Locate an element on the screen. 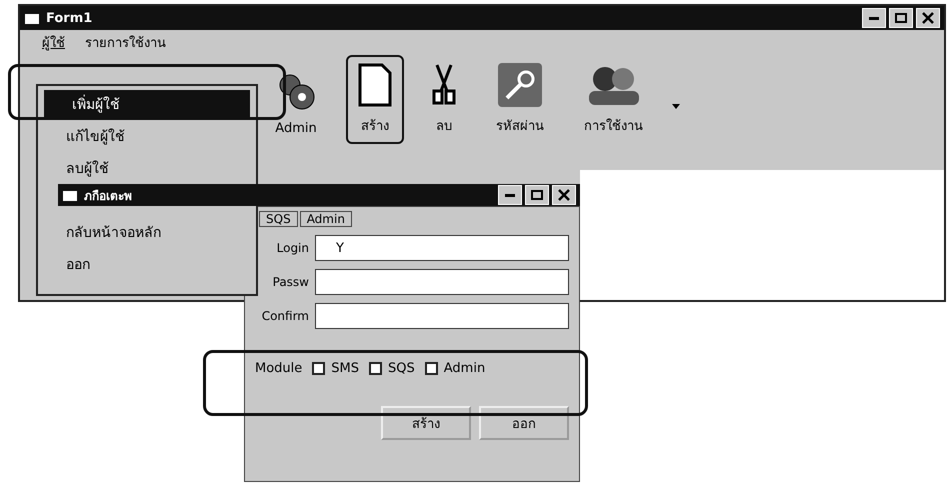 This screenshot has width=948, height=485. window-title: ภกือเตะพ is located at coordinates (108, 196).